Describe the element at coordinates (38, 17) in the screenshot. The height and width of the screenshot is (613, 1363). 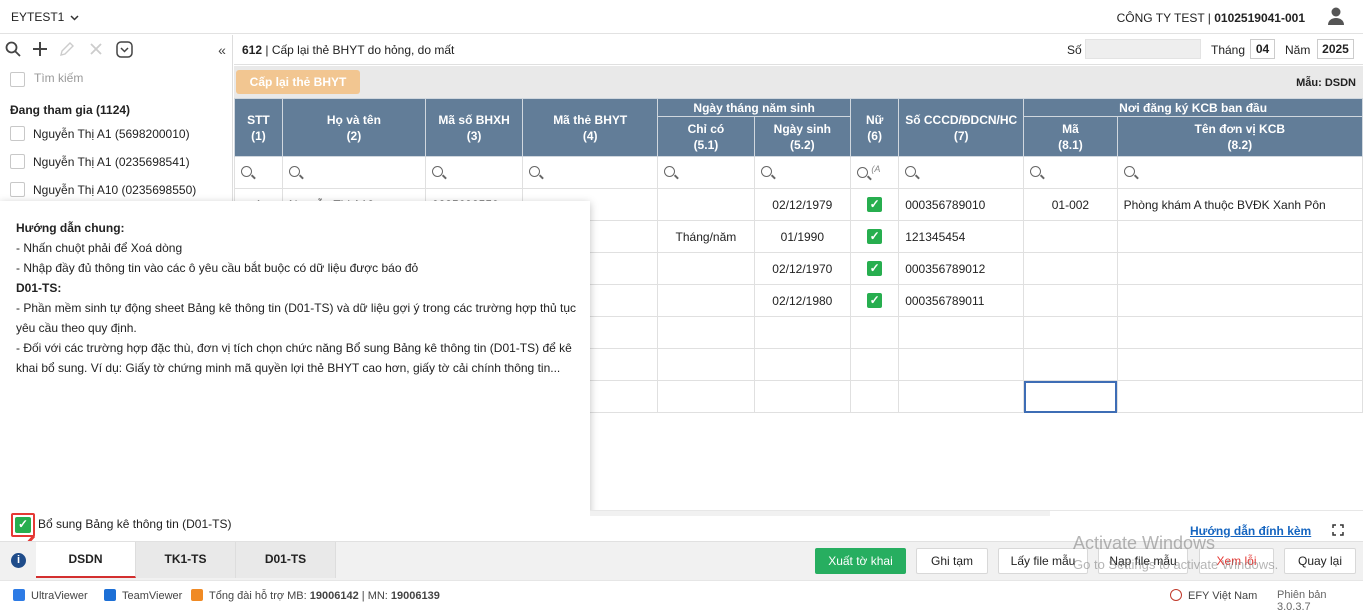
I see `company-selector-label: EYTEST1` at that location.